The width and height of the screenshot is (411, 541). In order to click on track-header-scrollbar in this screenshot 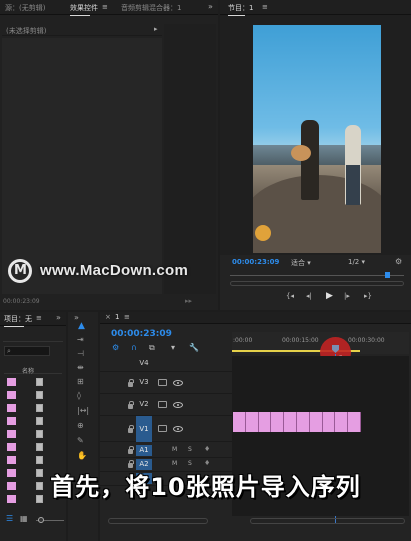, I will do `click(158, 521)`.